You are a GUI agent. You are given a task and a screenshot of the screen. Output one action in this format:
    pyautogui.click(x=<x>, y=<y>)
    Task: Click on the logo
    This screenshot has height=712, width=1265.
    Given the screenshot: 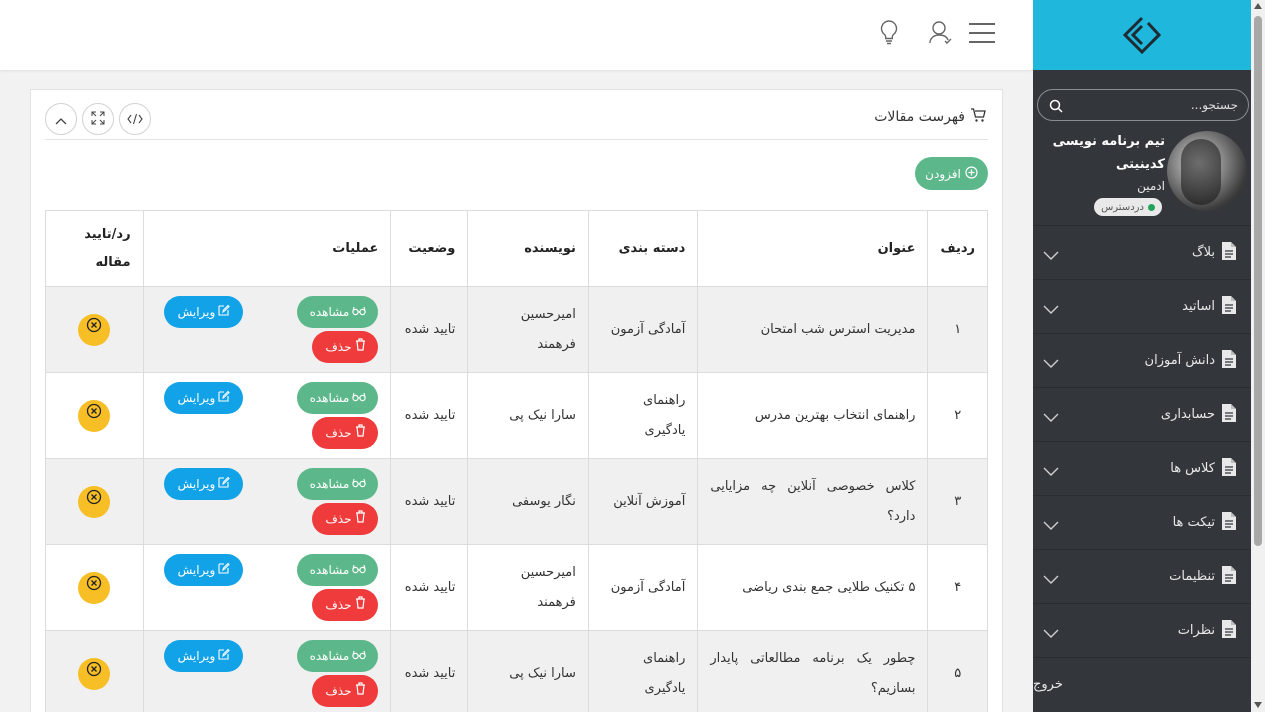 What is the action you would take?
    pyautogui.click(x=1142, y=35)
    